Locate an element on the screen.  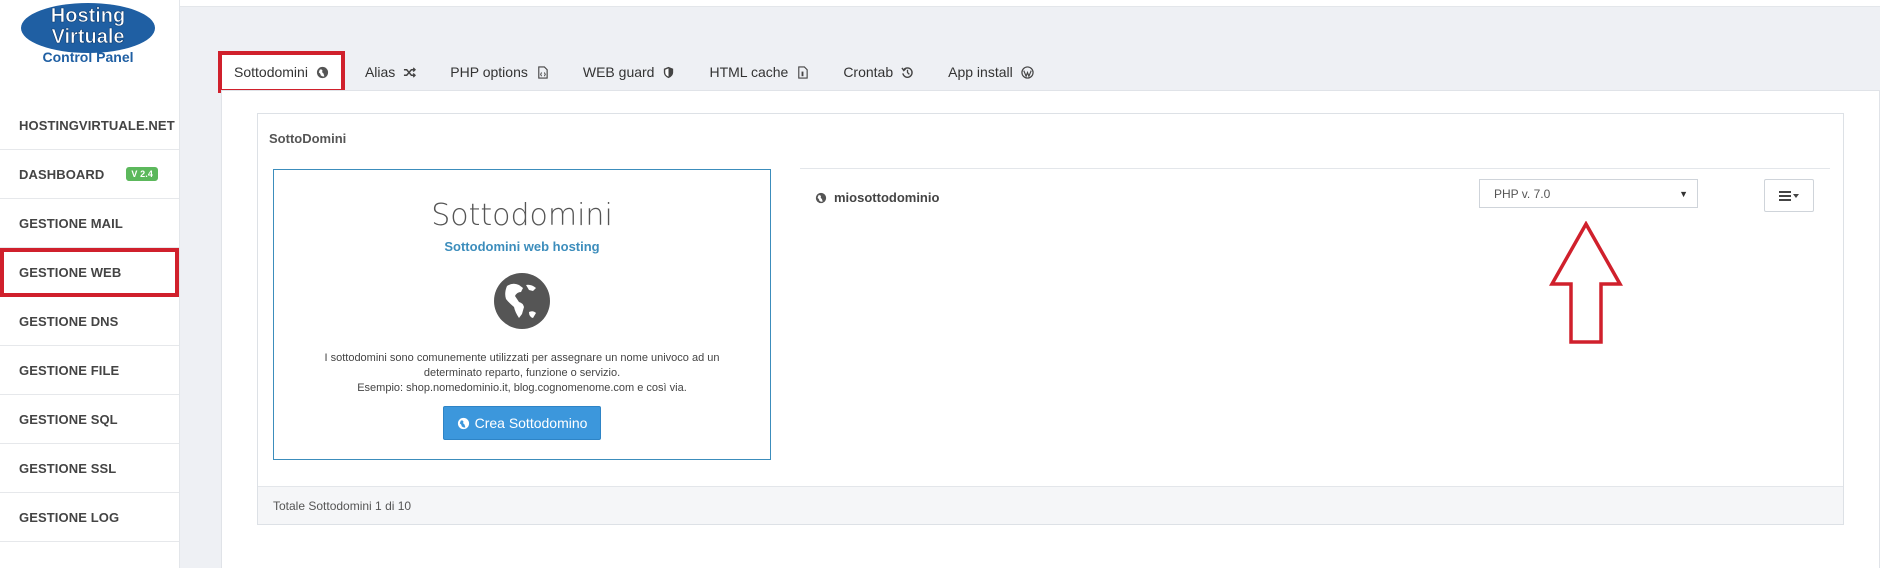
tab-label: Crontab is located at coordinates (868, 72).